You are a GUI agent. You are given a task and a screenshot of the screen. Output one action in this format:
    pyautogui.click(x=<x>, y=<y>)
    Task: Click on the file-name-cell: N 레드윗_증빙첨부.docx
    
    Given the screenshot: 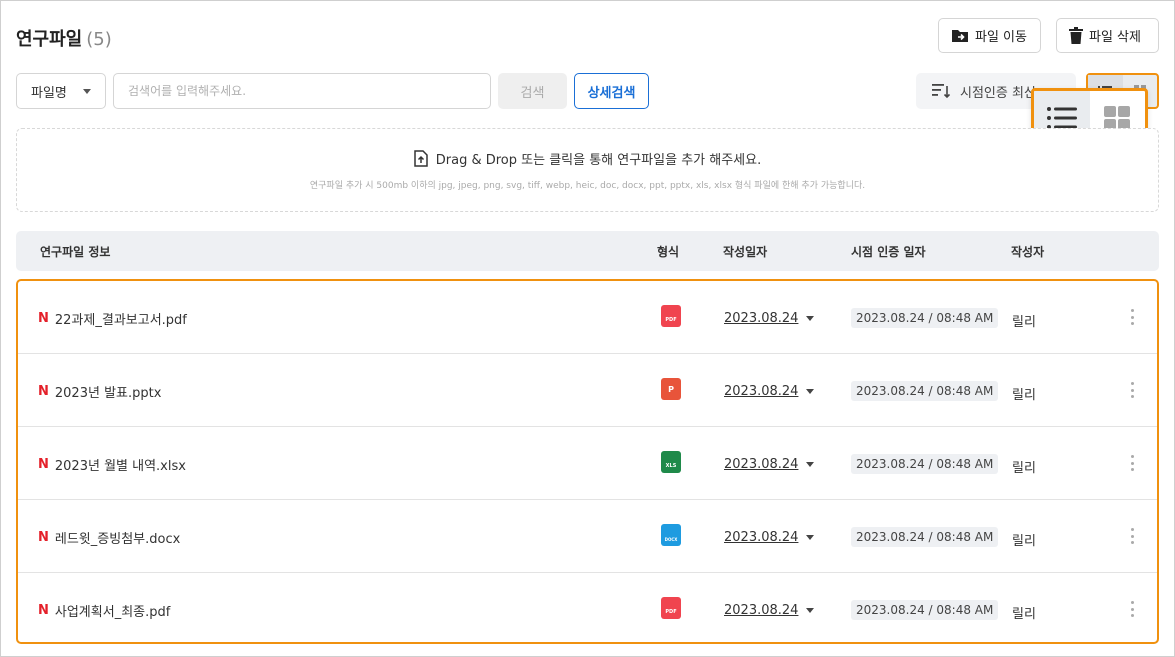 What is the action you would take?
    pyautogui.click(x=109, y=537)
    